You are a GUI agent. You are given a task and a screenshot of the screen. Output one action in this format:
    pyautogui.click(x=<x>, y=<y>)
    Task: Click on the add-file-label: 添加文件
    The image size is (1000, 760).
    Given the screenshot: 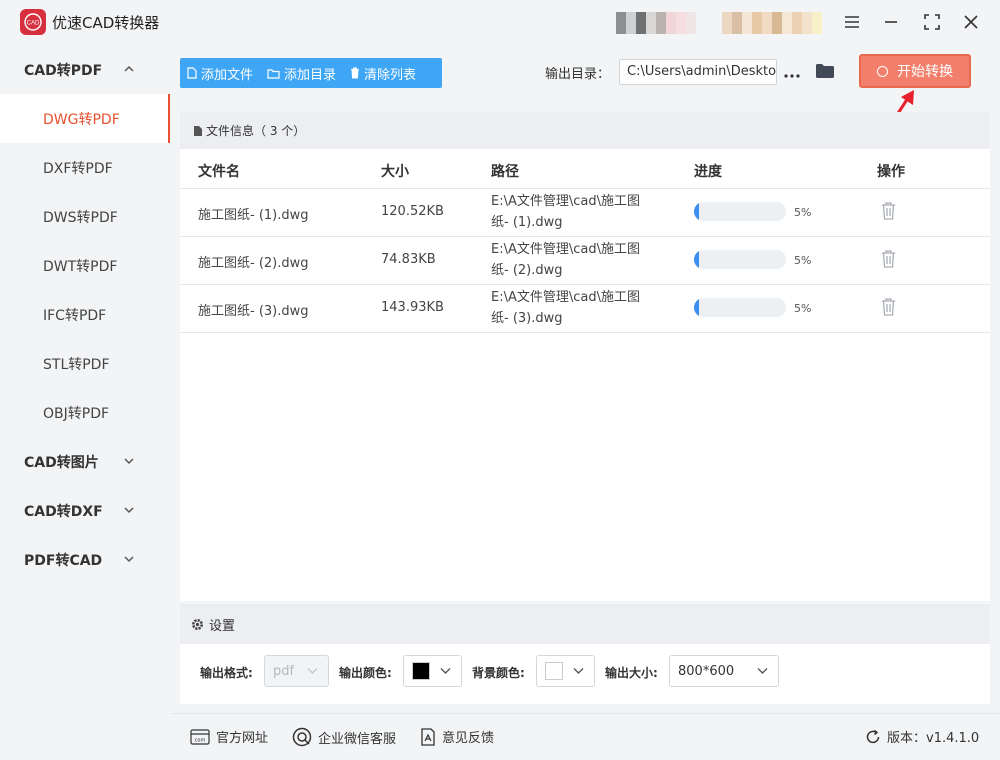 What is the action you would take?
    pyautogui.click(x=227, y=75)
    